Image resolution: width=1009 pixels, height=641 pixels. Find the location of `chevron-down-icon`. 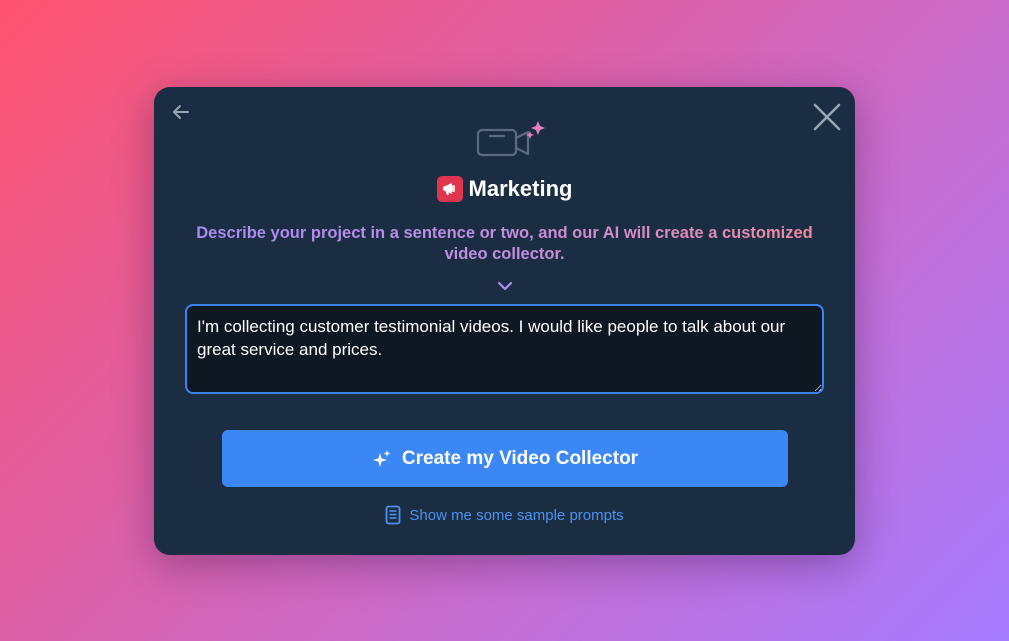

chevron-down-icon is located at coordinates (505, 285).